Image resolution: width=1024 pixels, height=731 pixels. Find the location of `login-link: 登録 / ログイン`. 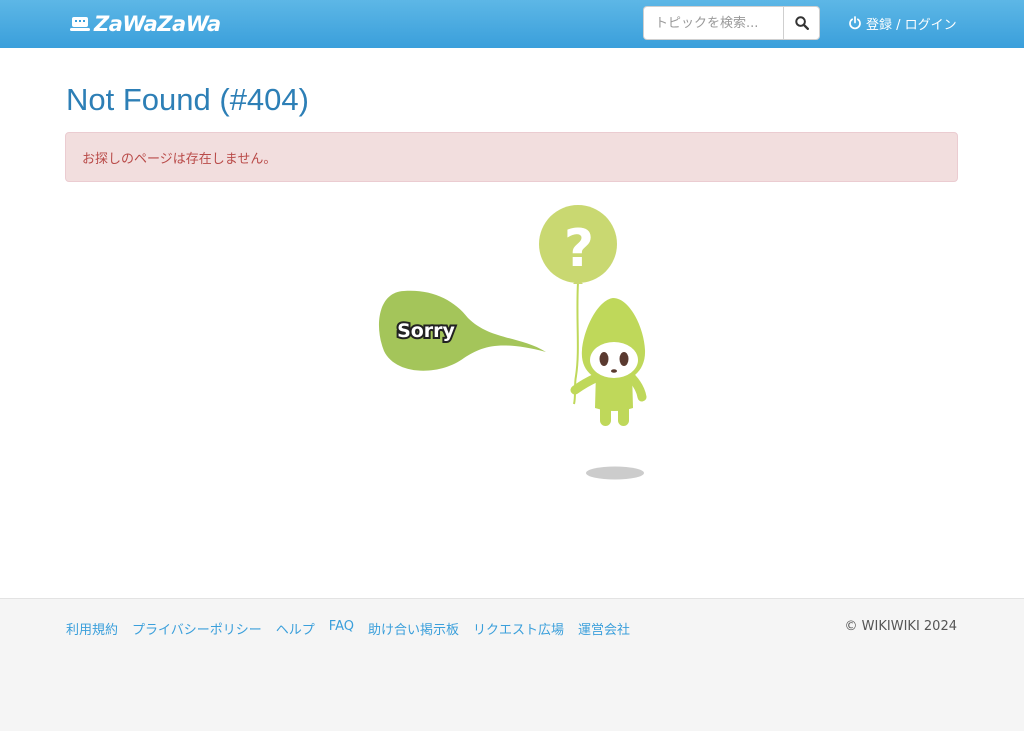

login-link: 登録 / ログイン is located at coordinates (902, 23).